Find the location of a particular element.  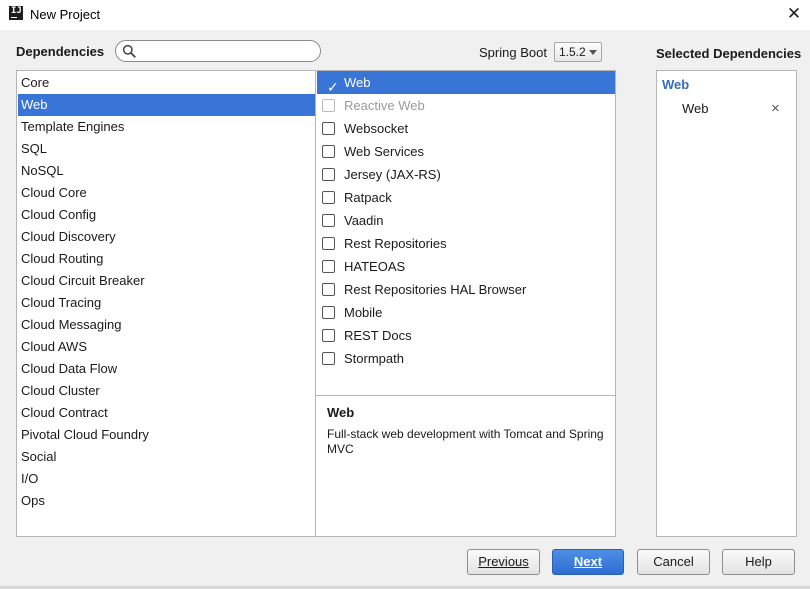

category-item: Ops is located at coordinates (166, 501).